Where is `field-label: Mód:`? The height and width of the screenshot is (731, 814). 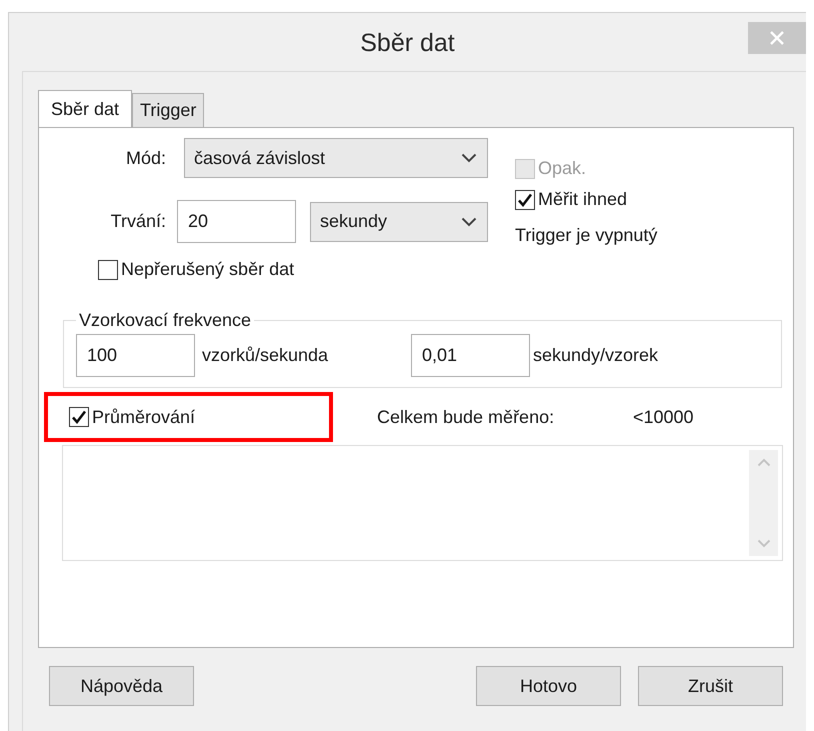
field-label: Mód: is located at coordinates (145, 158).